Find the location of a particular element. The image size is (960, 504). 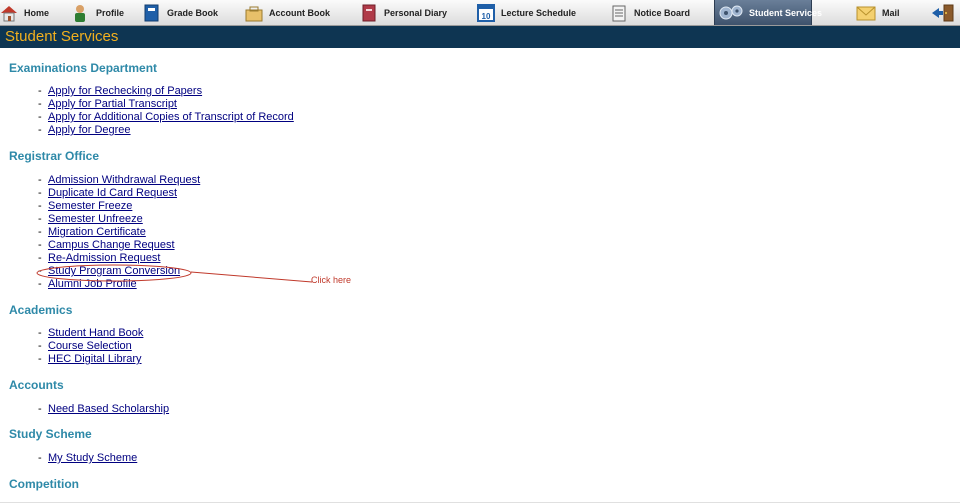

nav-profile-label: Profile is located at coordinates (110, 12).